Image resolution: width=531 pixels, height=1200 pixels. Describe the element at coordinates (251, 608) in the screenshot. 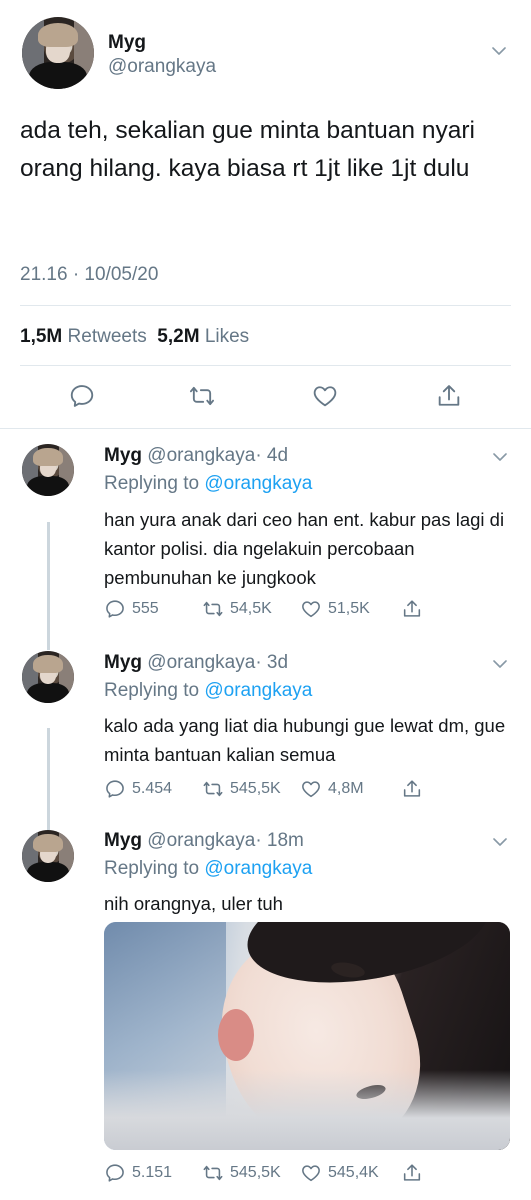

I see `retweet-count: 54,5K` at that location.